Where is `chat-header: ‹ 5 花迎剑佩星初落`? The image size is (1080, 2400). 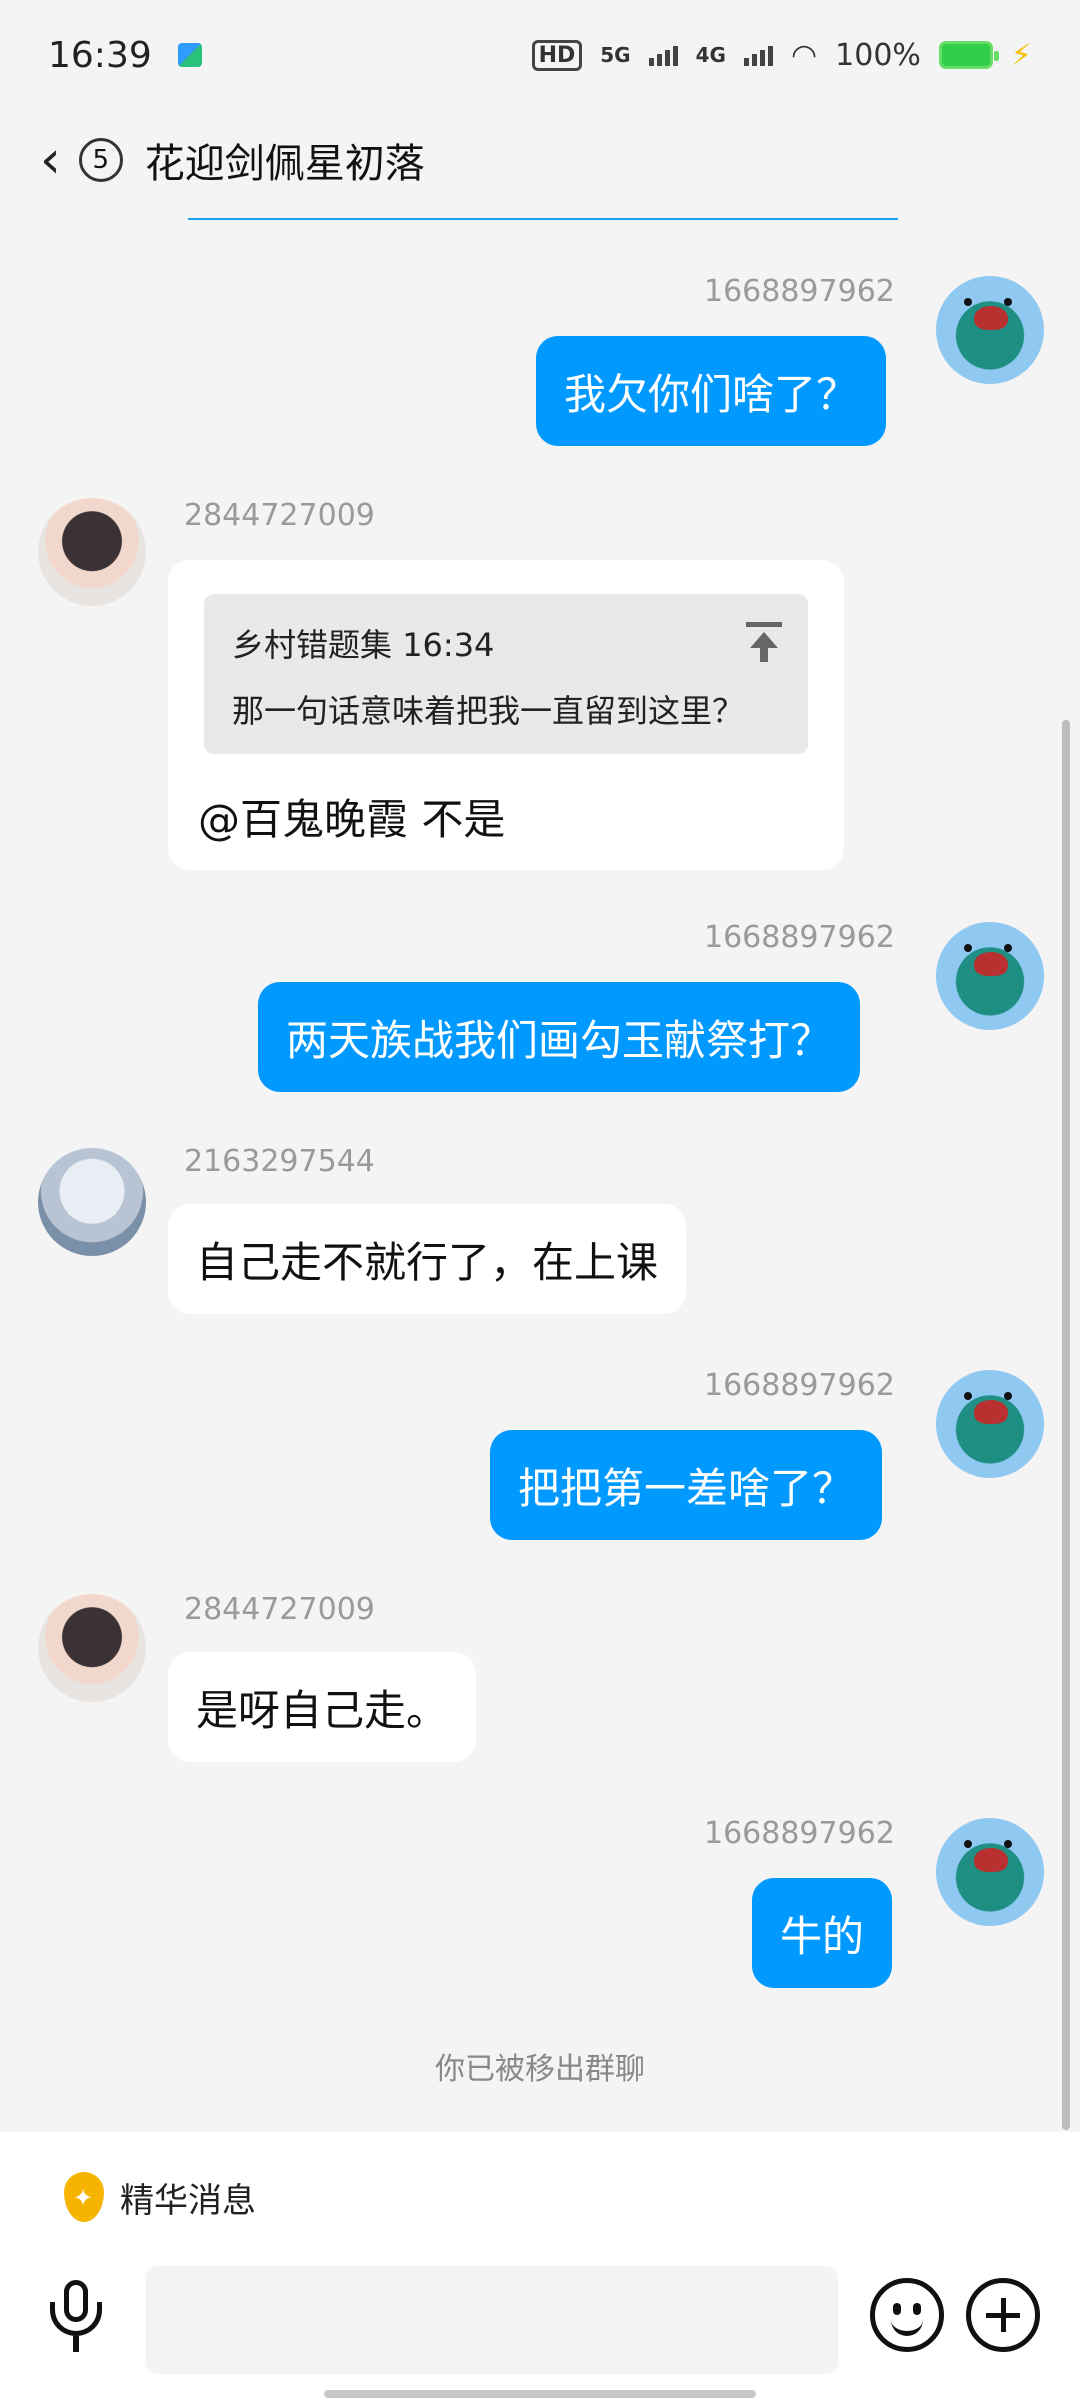 chat-header: ‹ 5 花迎剑佩星初落 is located at coordinates (540, 160).